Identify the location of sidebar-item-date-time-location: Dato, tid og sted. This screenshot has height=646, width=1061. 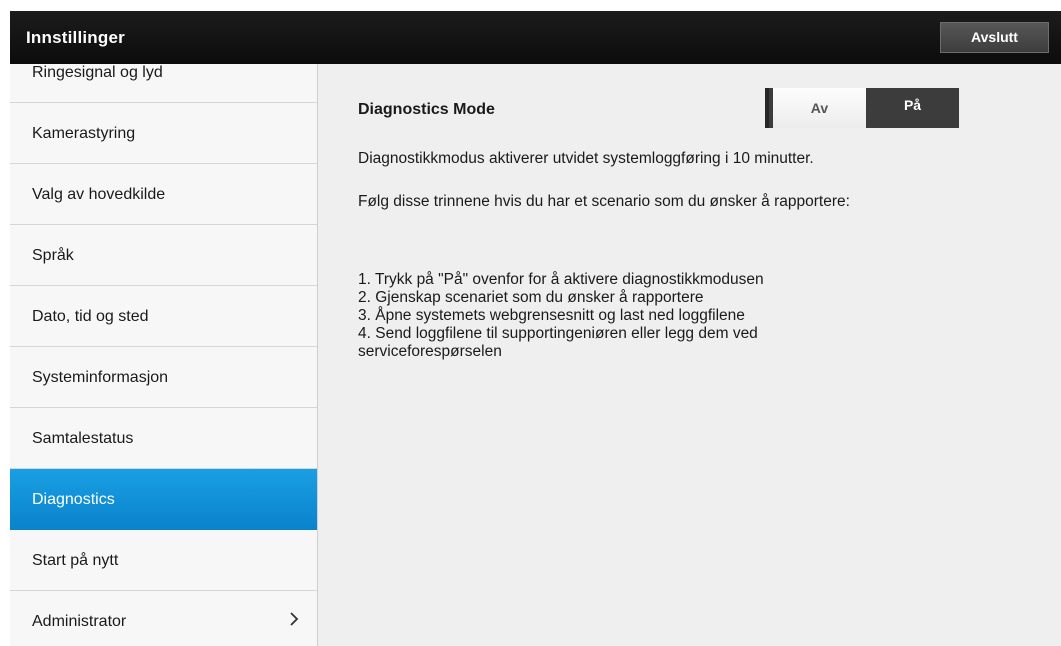
(163, 316).